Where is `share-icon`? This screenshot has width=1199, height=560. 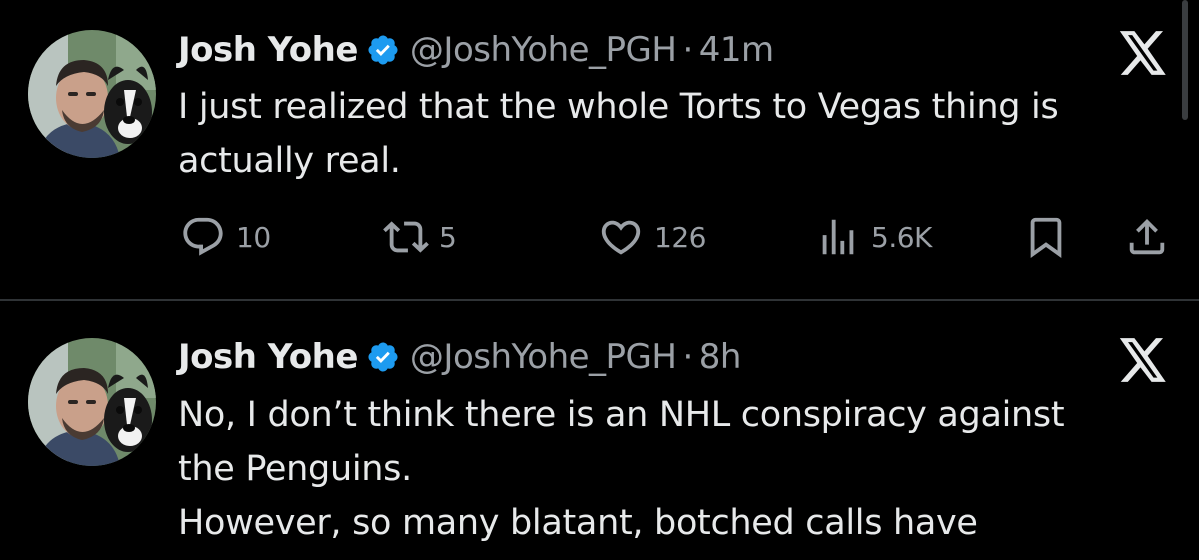
share-icon is located at coordinates (1147, 237).